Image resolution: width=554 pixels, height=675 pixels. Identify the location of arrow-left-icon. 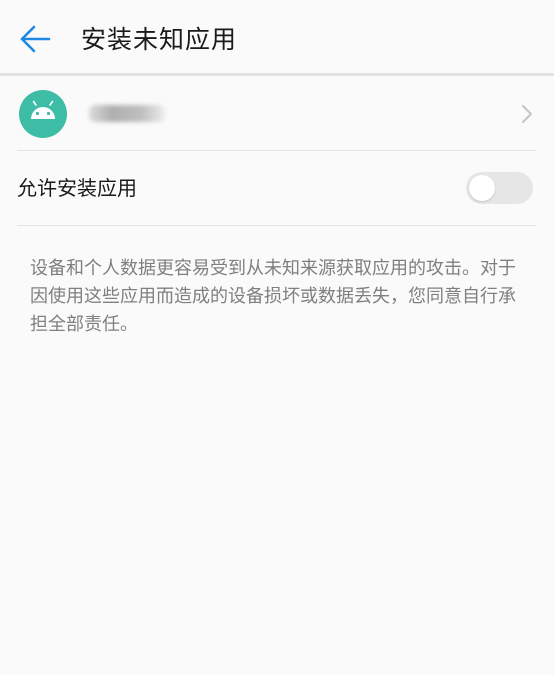
(35, 39).